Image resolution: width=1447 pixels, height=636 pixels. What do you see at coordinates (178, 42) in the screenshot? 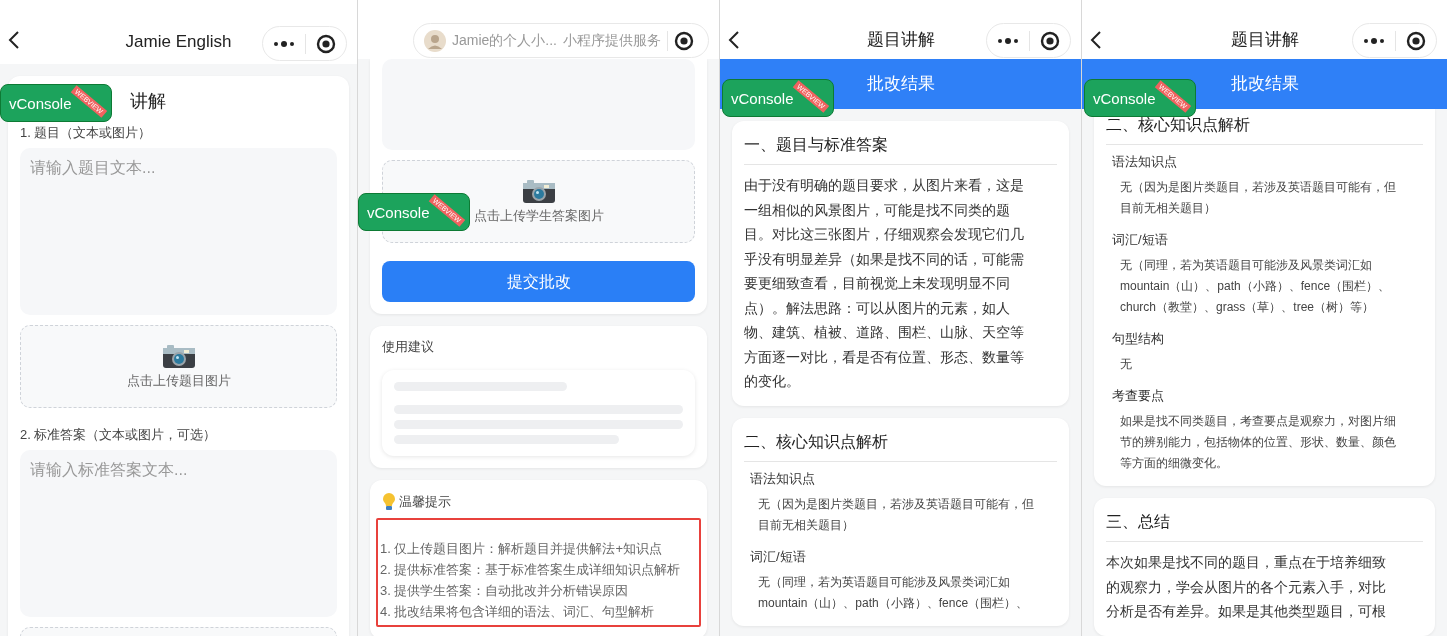
I see `page-title: Jamie English` at bounding box center [178, 42].